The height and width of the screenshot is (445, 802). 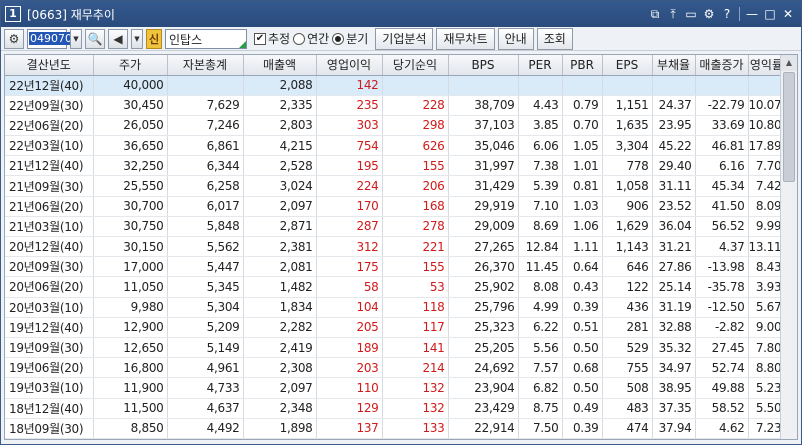 What do you see at coordinates (483, 408) in the screenshot?
I see `table-cell: 23,429` at bounding box center [483, 408].